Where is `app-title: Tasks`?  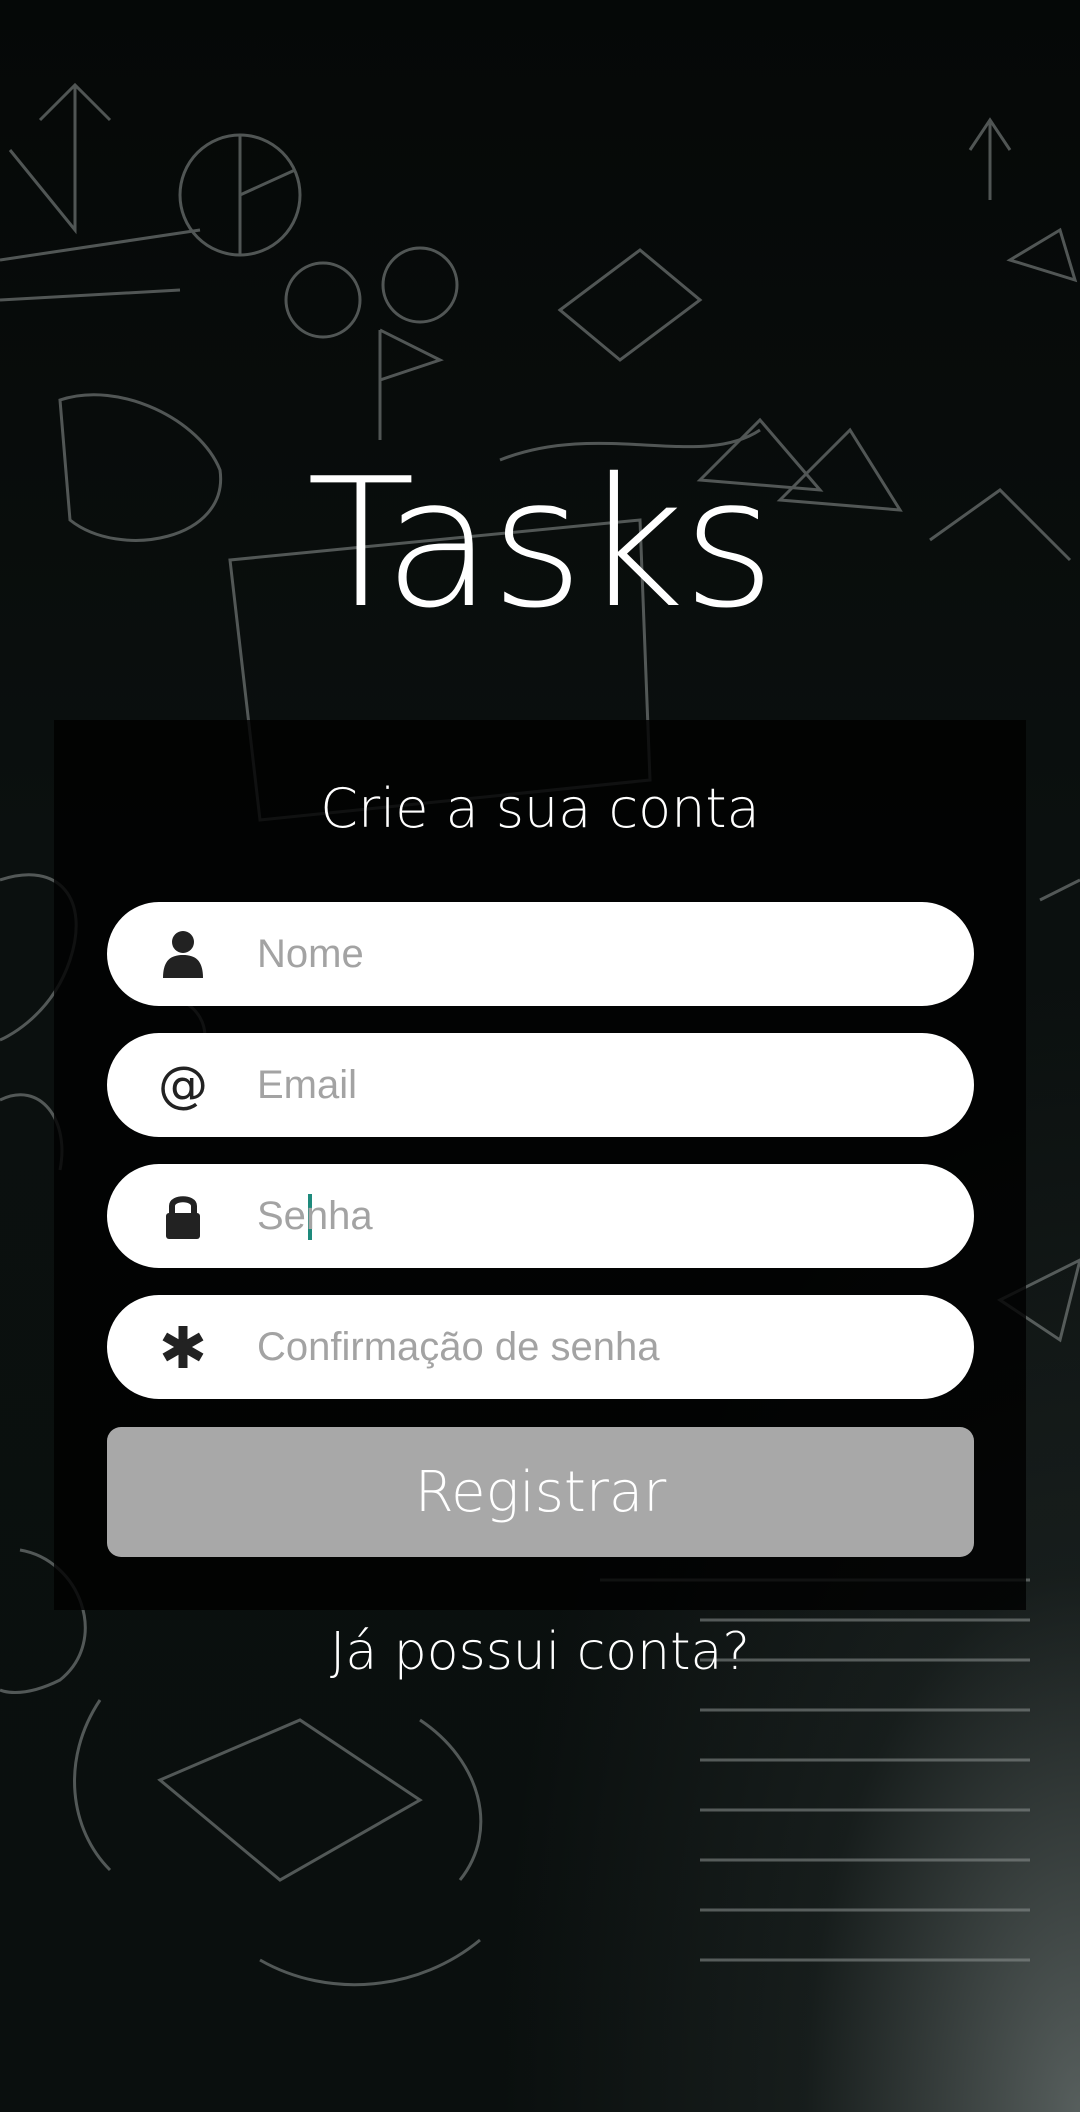
app-title: Tasks is located at coordinates (541, 543).